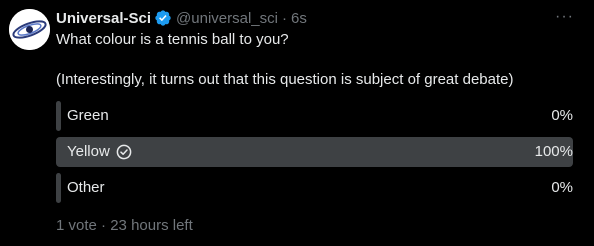 This screenshot has height=246, width=594. I want to click on poll-option-yellow: Yellow 100%, so click(314, 152).